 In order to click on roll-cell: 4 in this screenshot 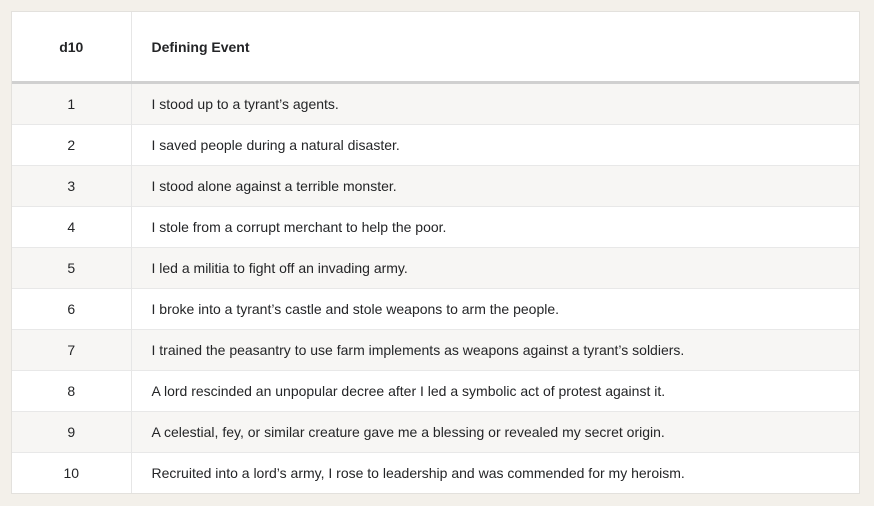, I will do `click(72, 227)`.